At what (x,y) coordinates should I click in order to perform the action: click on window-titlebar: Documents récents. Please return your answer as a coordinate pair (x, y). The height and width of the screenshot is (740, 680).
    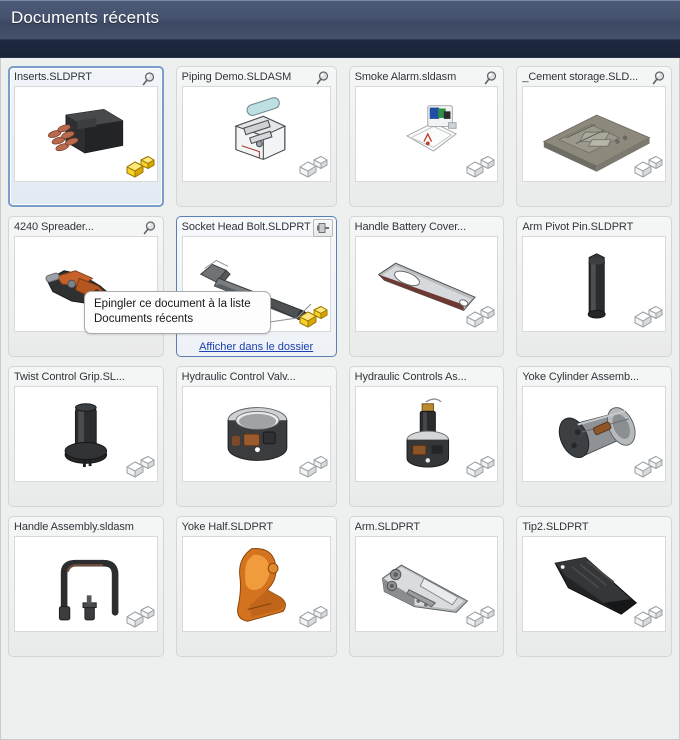
    Looking at the image, I should click on (340, 20).